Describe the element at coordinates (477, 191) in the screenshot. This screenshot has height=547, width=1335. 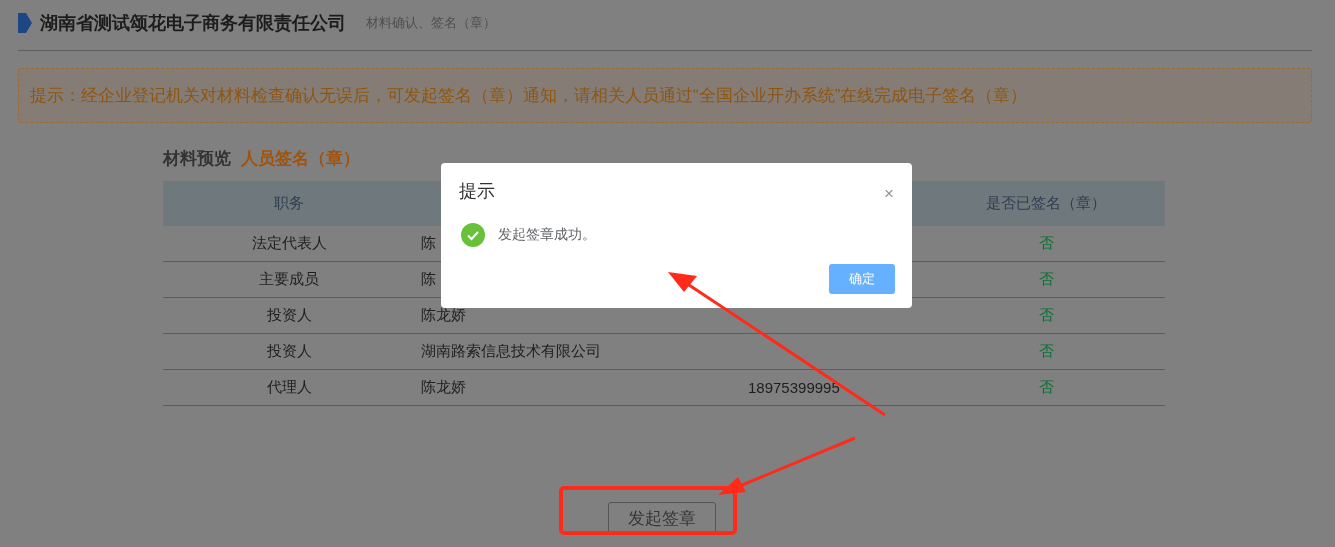
I see `dialog-title: 提示` at that location.